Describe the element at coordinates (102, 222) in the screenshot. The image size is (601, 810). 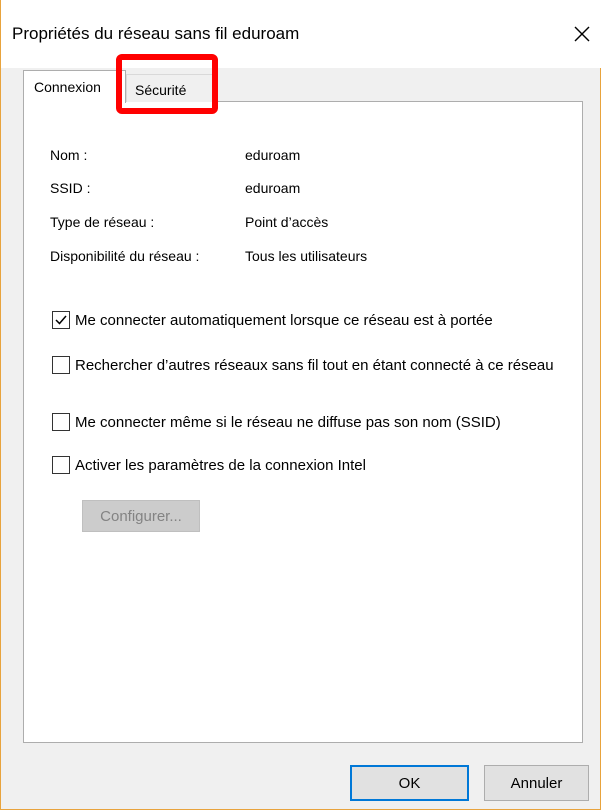
I see `info-label-type: Type de réseau :` at that location.